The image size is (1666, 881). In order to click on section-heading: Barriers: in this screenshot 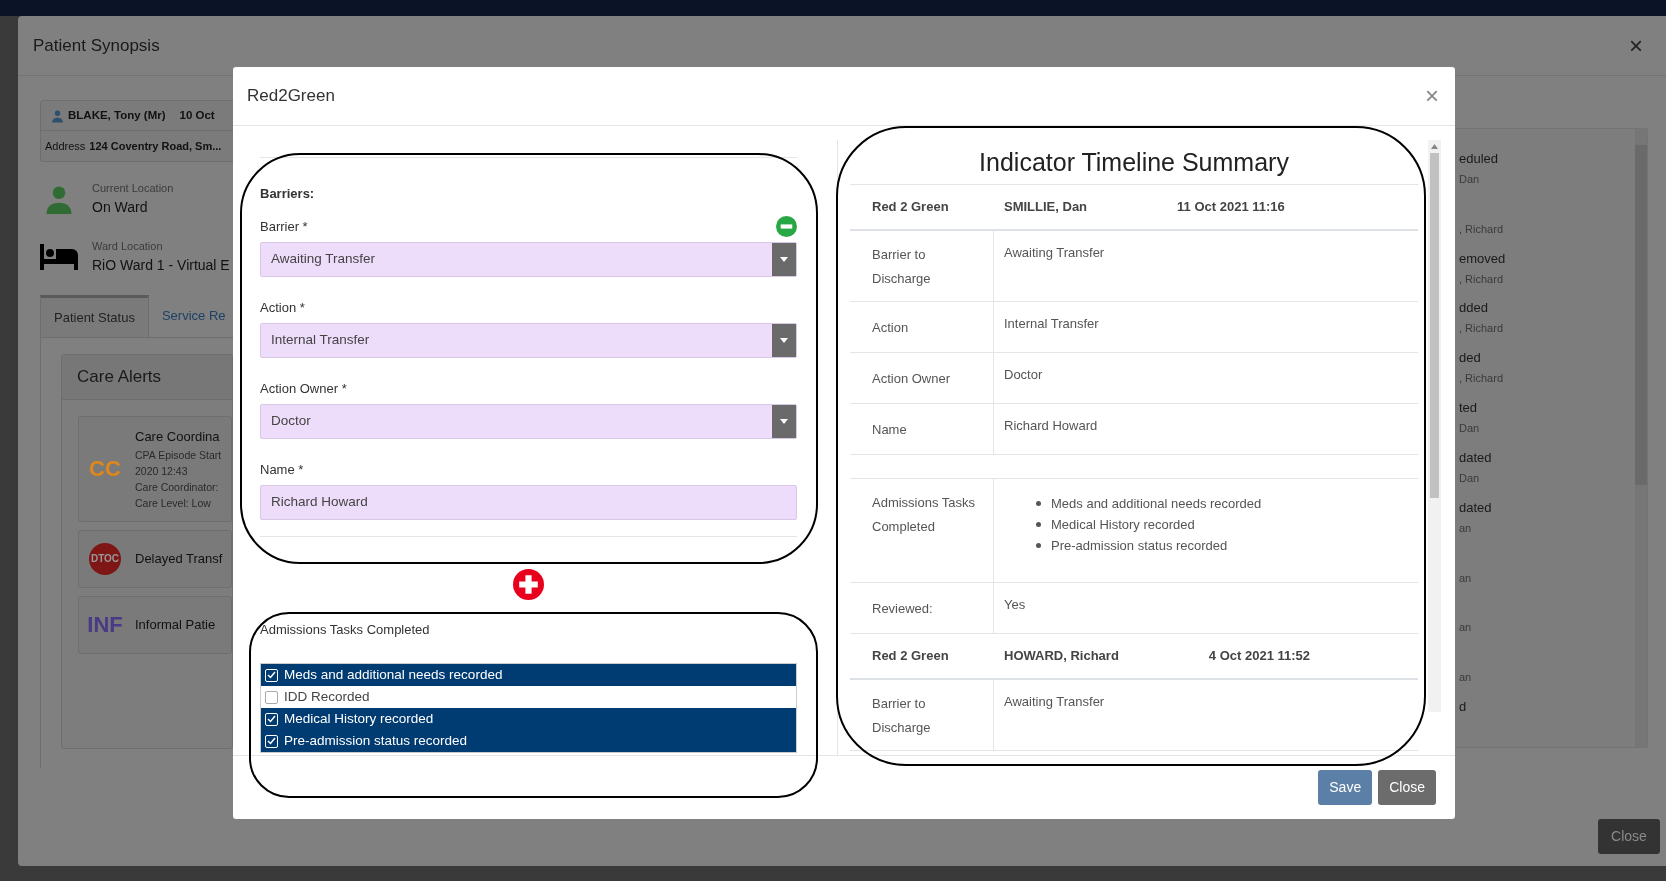, I will do `click(288, 194)`.